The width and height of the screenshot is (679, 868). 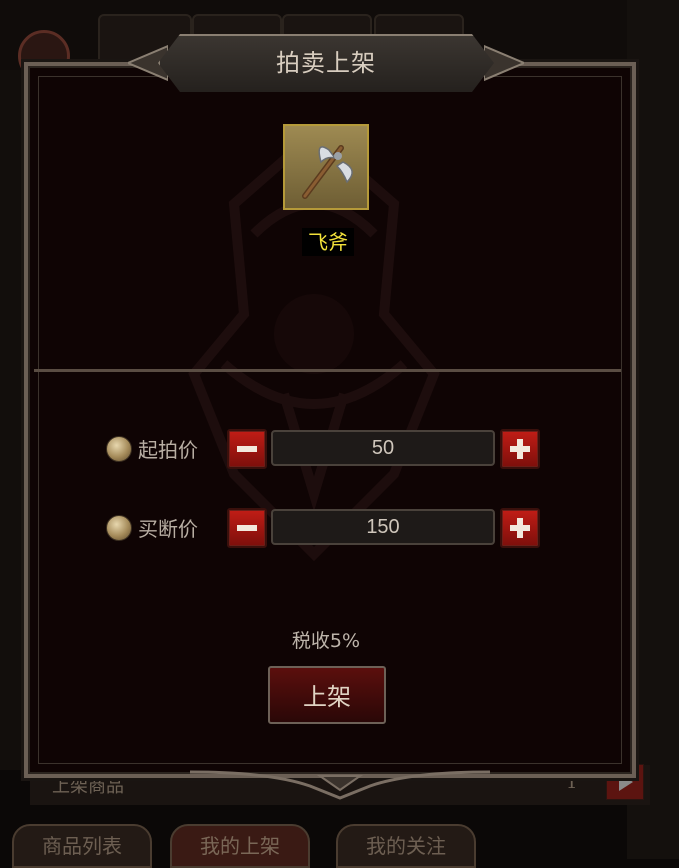 What do you see at coordinates (326, 63) in the screenshot?
I see `dialog-title: 拍卖上架` at bounding box center [326, 63].